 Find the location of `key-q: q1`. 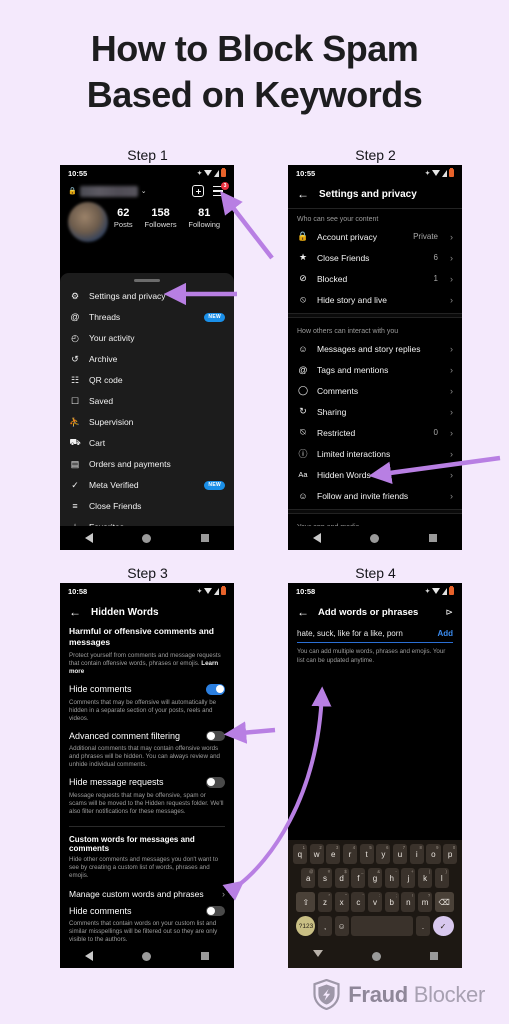

key-q: q1 is located at coordinates (299, 854).